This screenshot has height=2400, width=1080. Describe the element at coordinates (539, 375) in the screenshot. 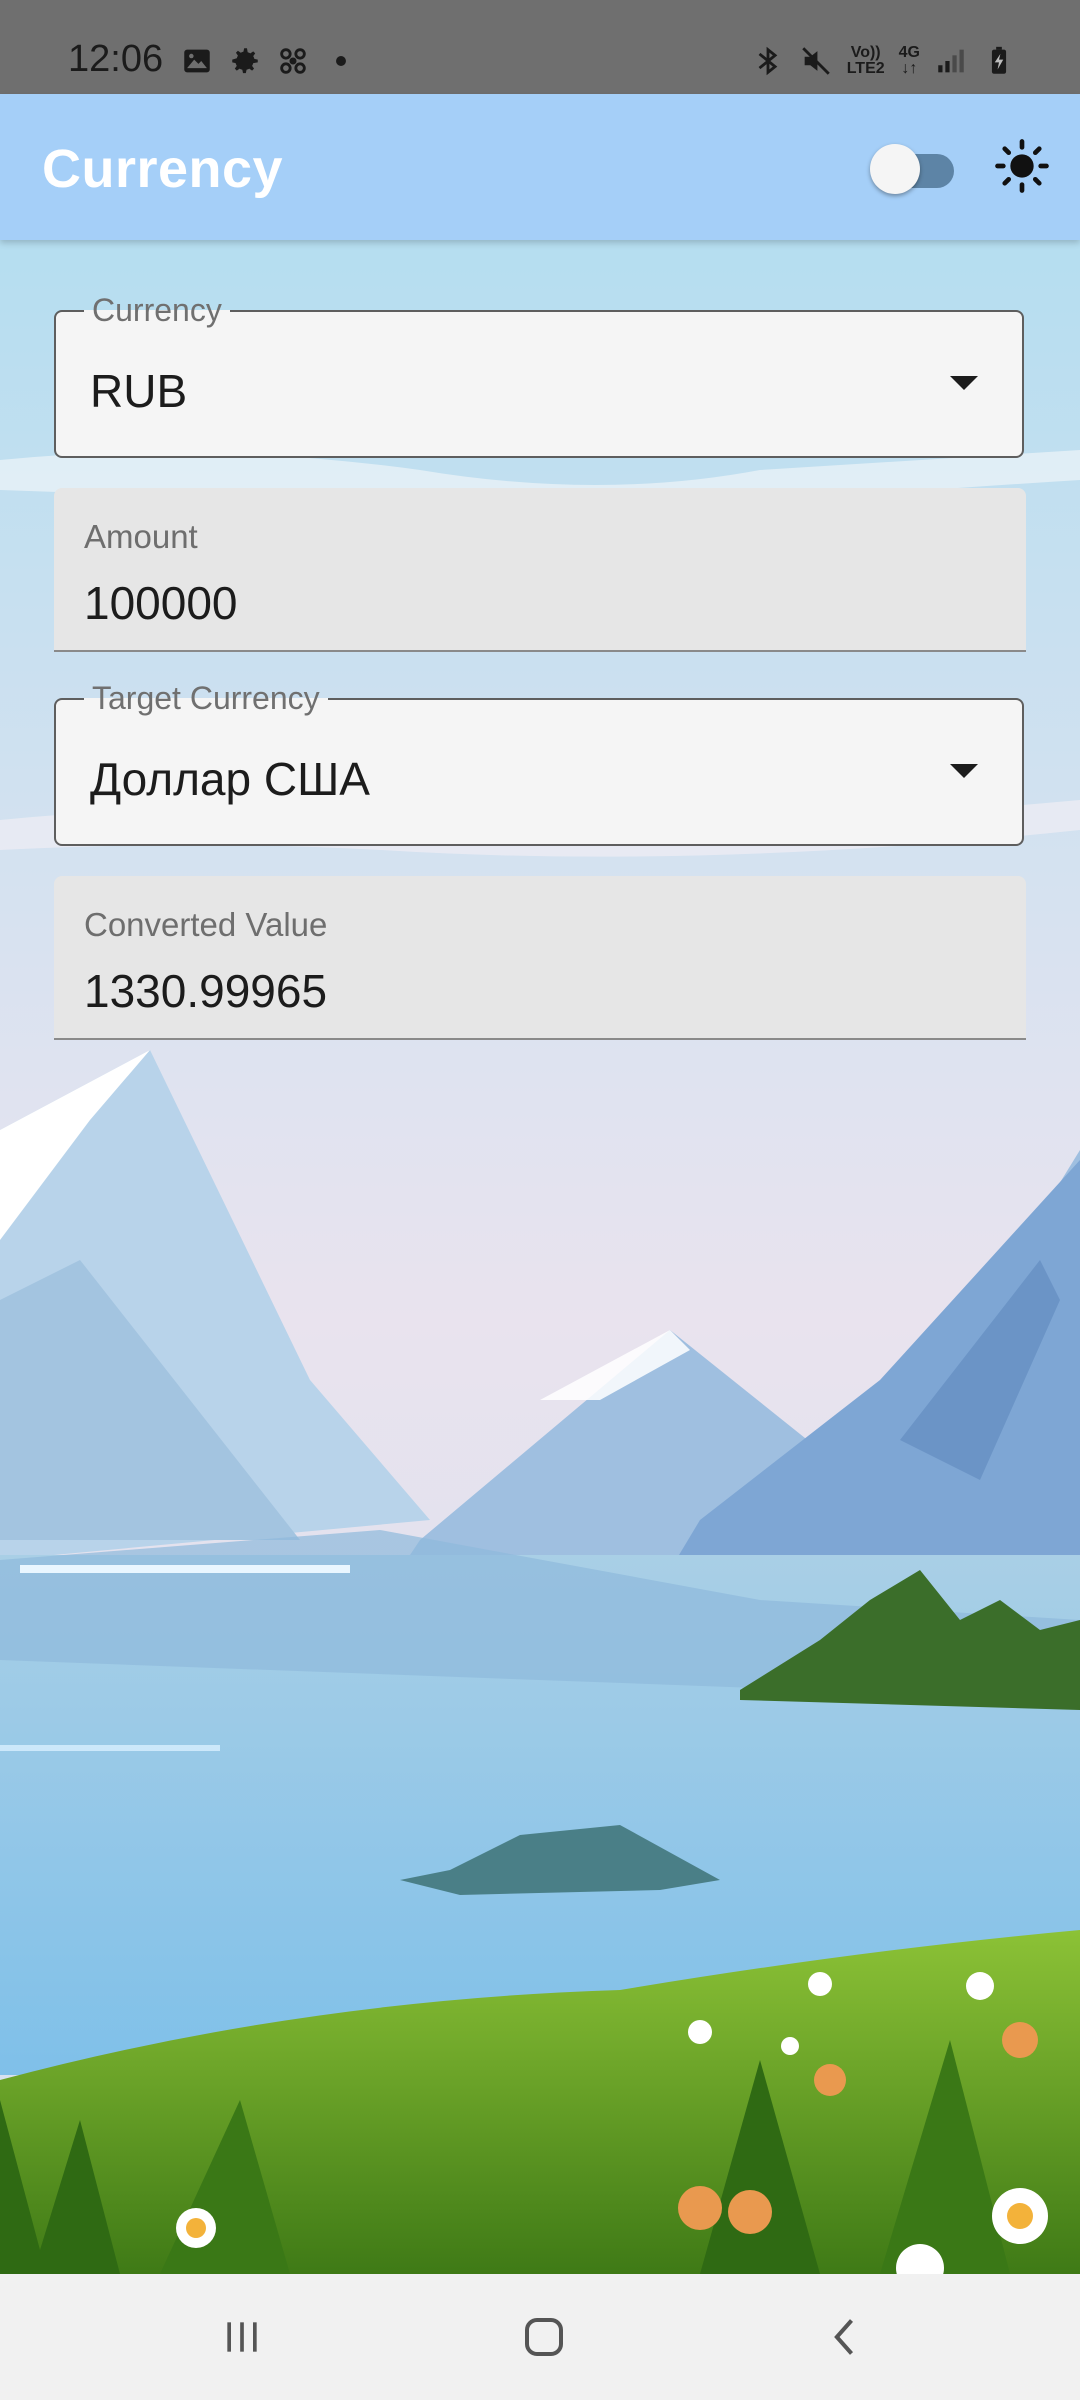

I see `currency-dropdown: Currency RUB` at that location.